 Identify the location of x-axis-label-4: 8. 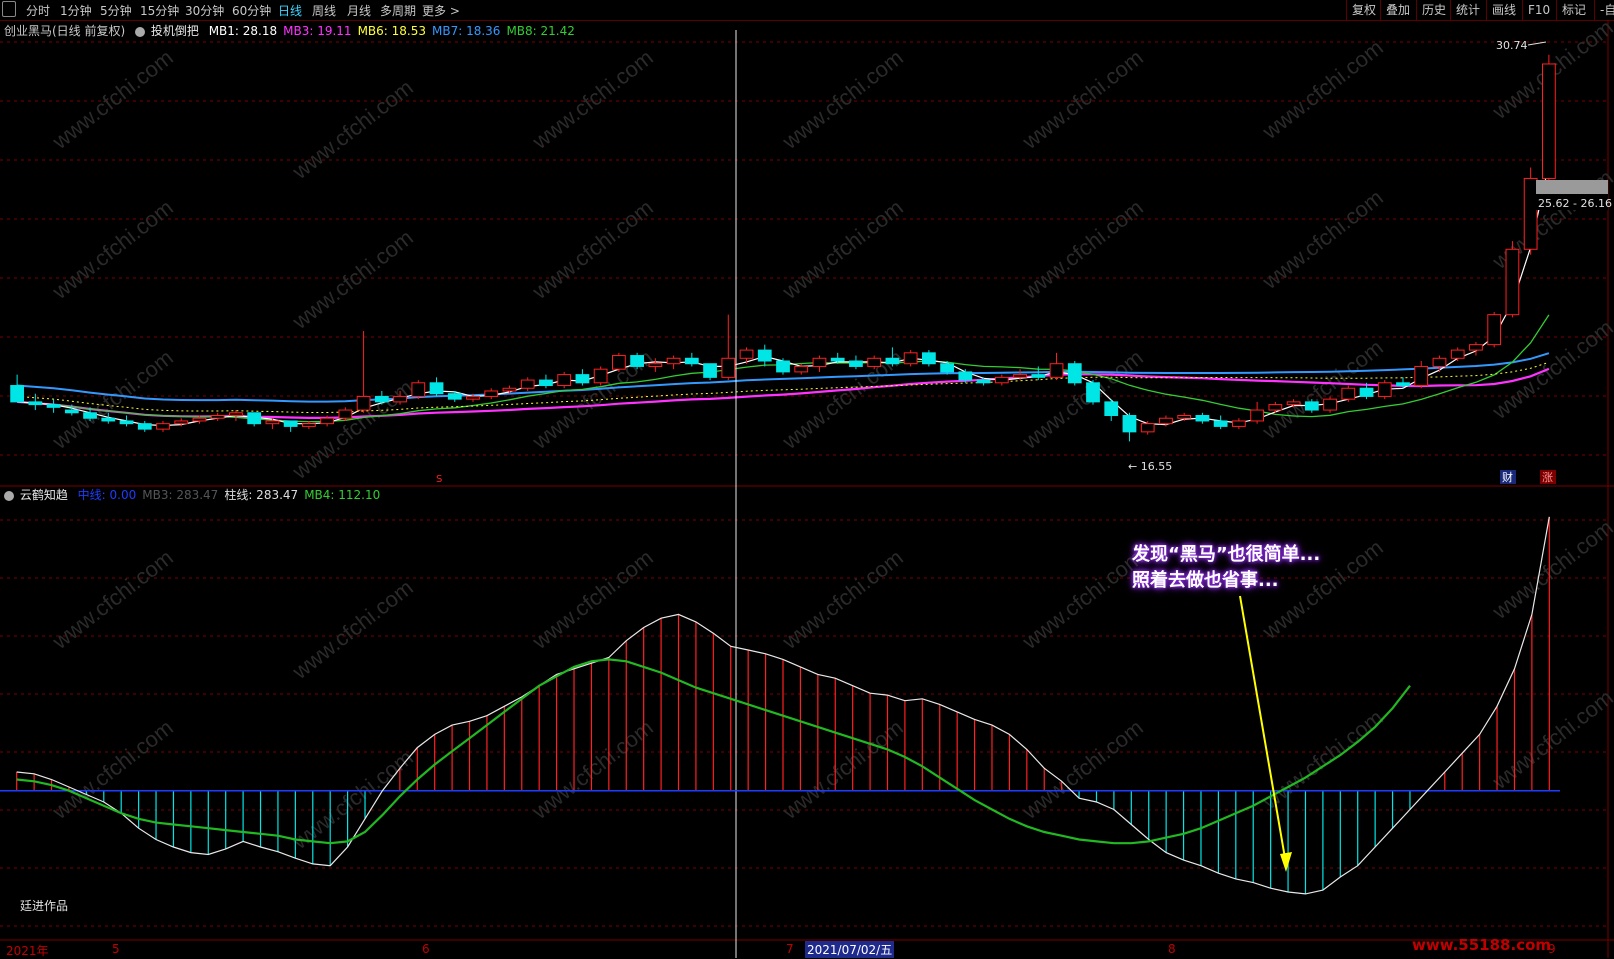
(1172, 949).